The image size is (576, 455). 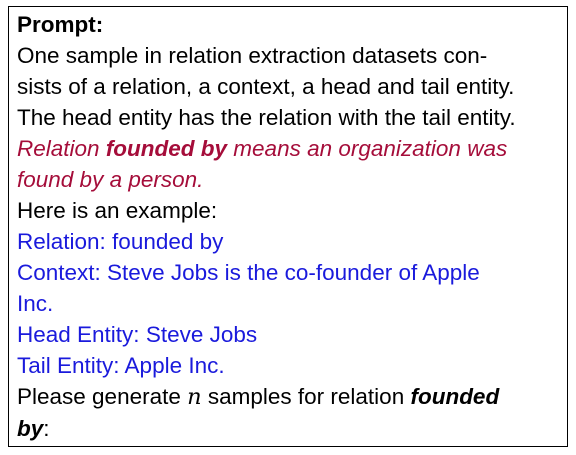 What do you see at coordinates (30, 428) in the screenshot?
I see `request-relation-part-2: by` at bounding box center [30, 428].